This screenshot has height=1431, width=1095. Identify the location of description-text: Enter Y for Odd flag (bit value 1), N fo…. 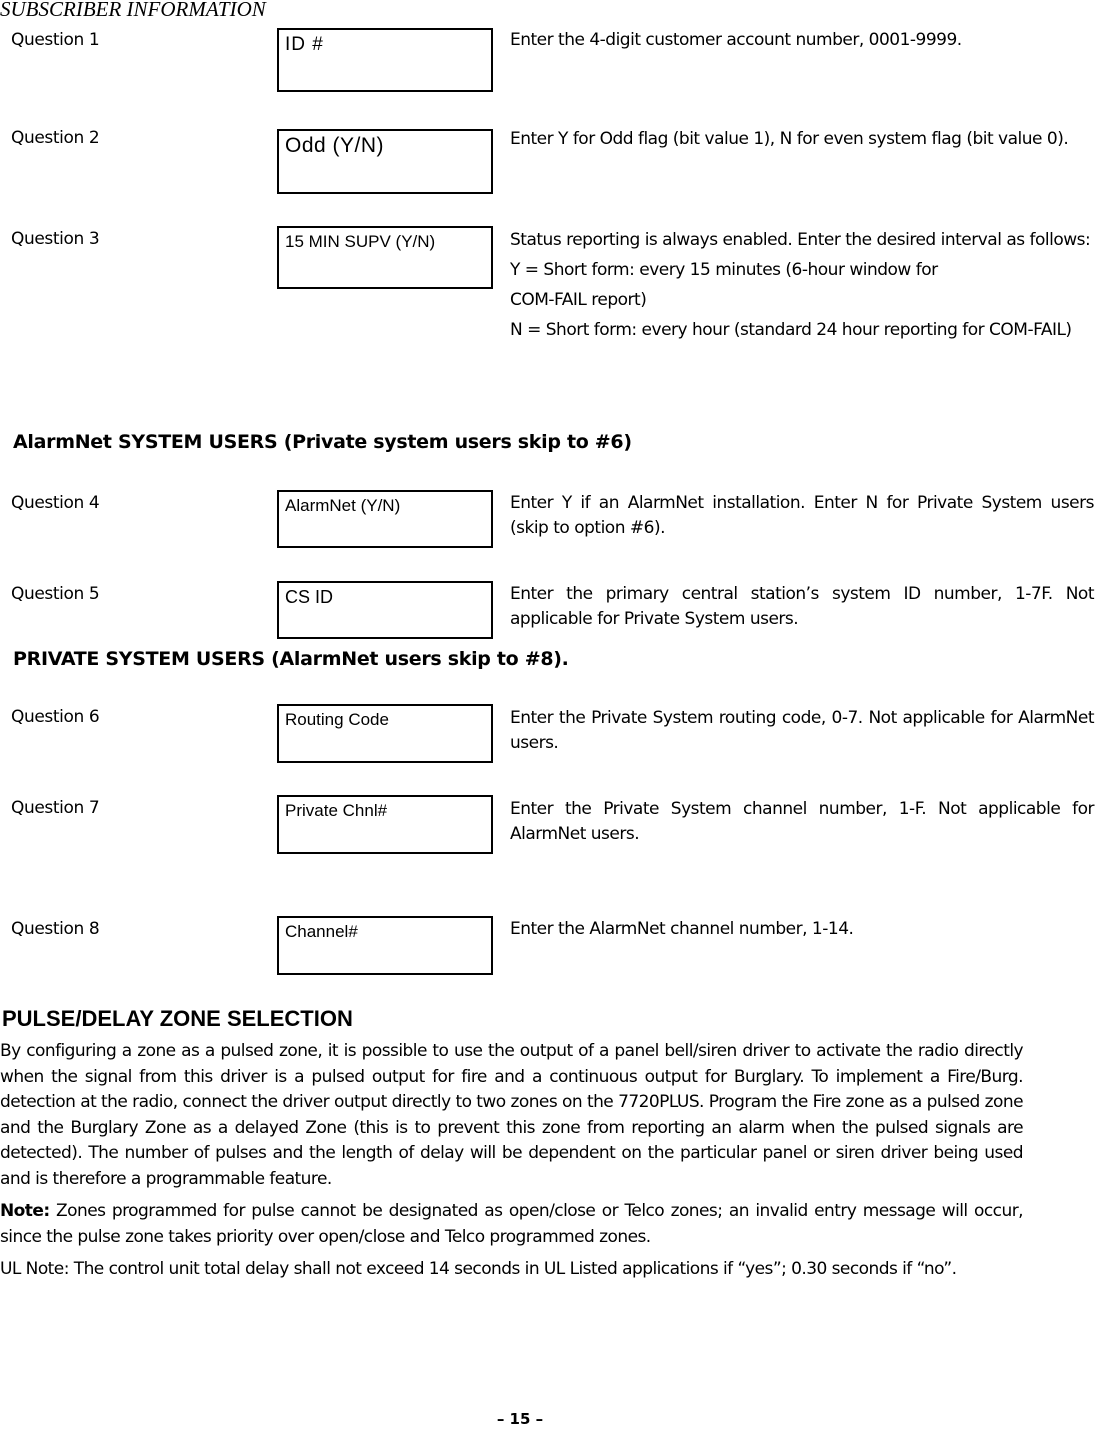
(789, 139).